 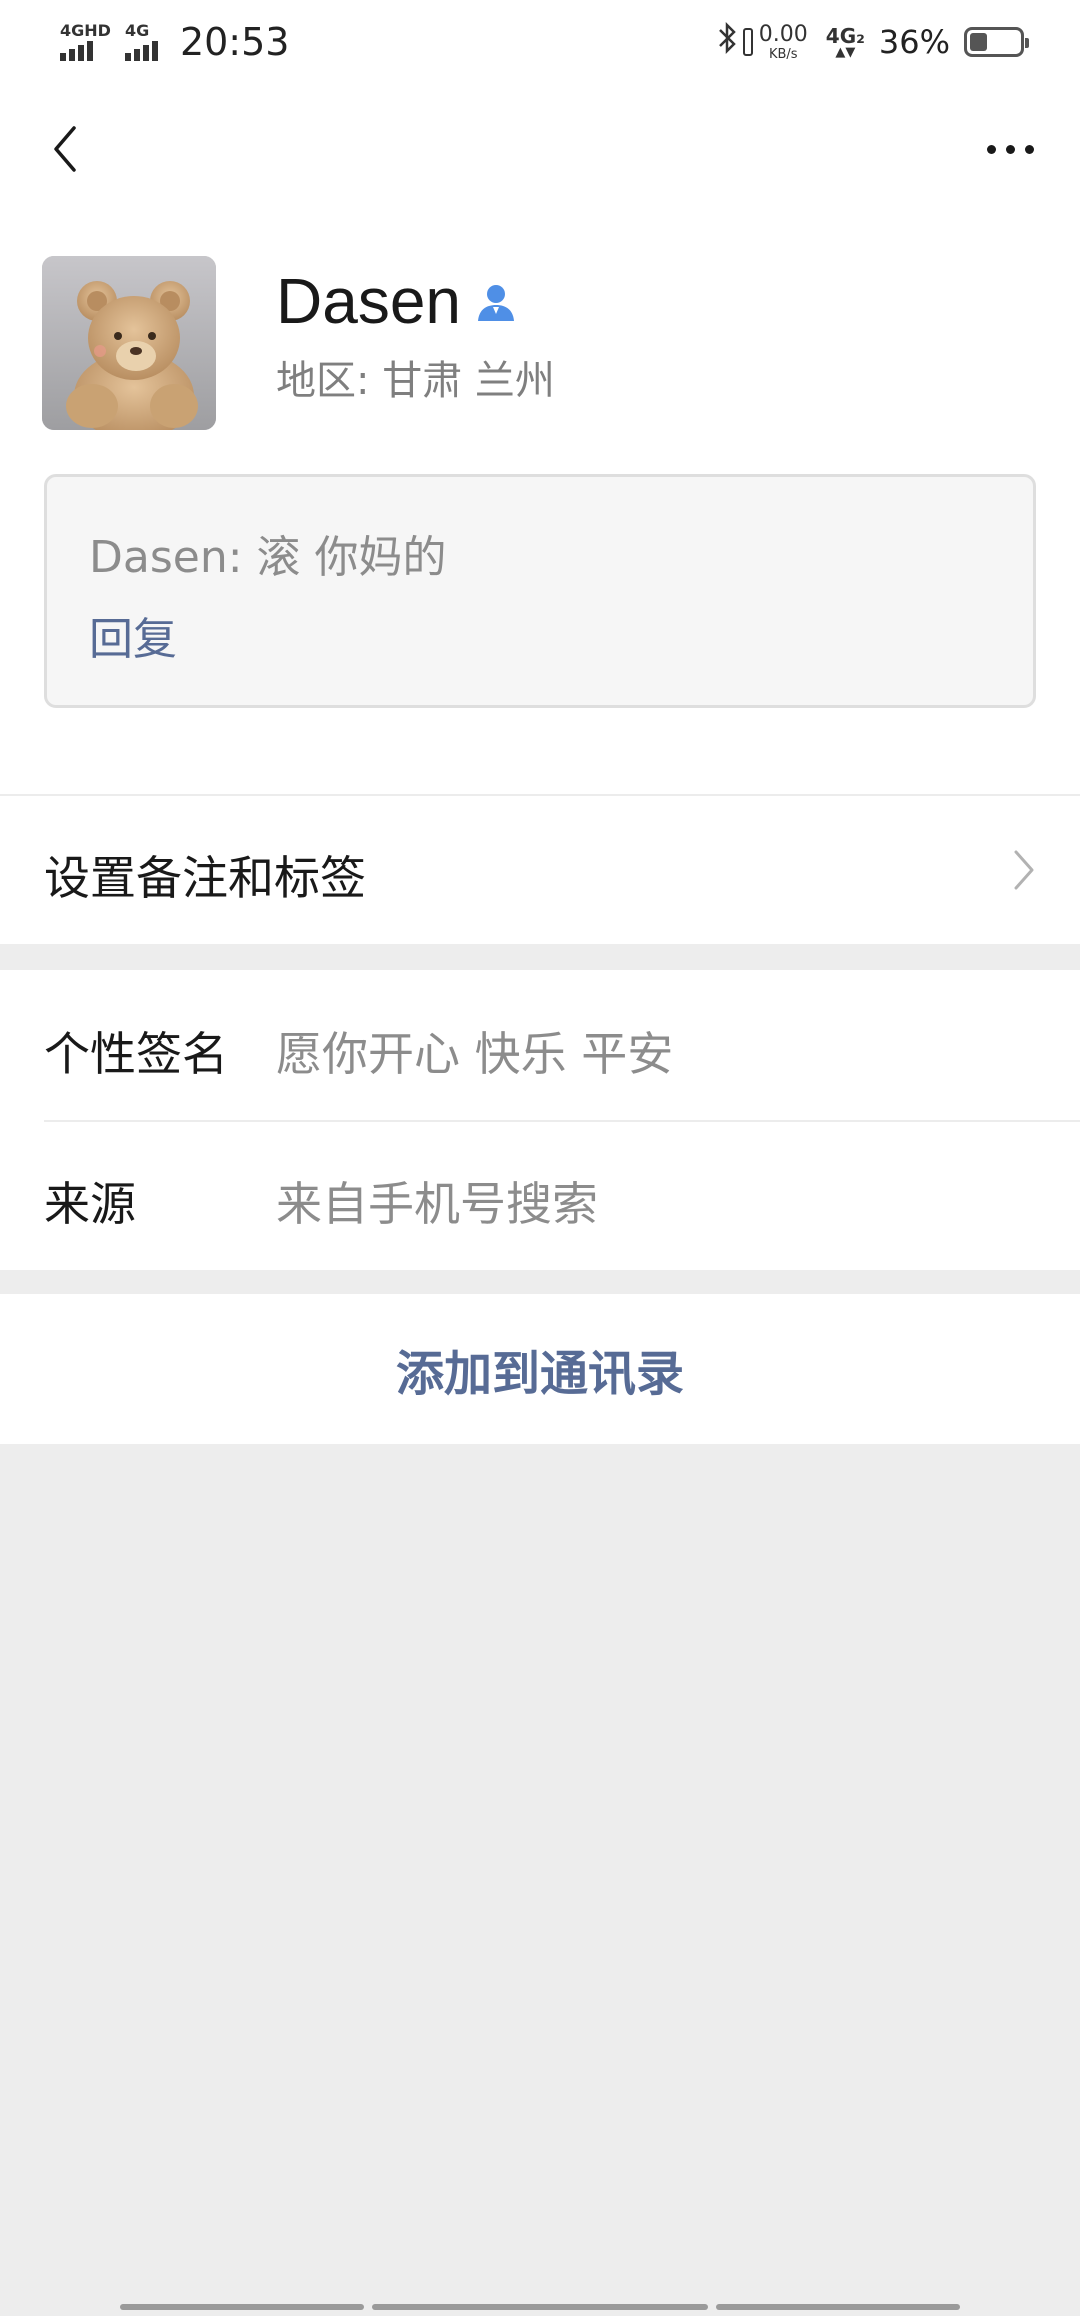 I want to click on battery-fill, so click(x=979, y=42).